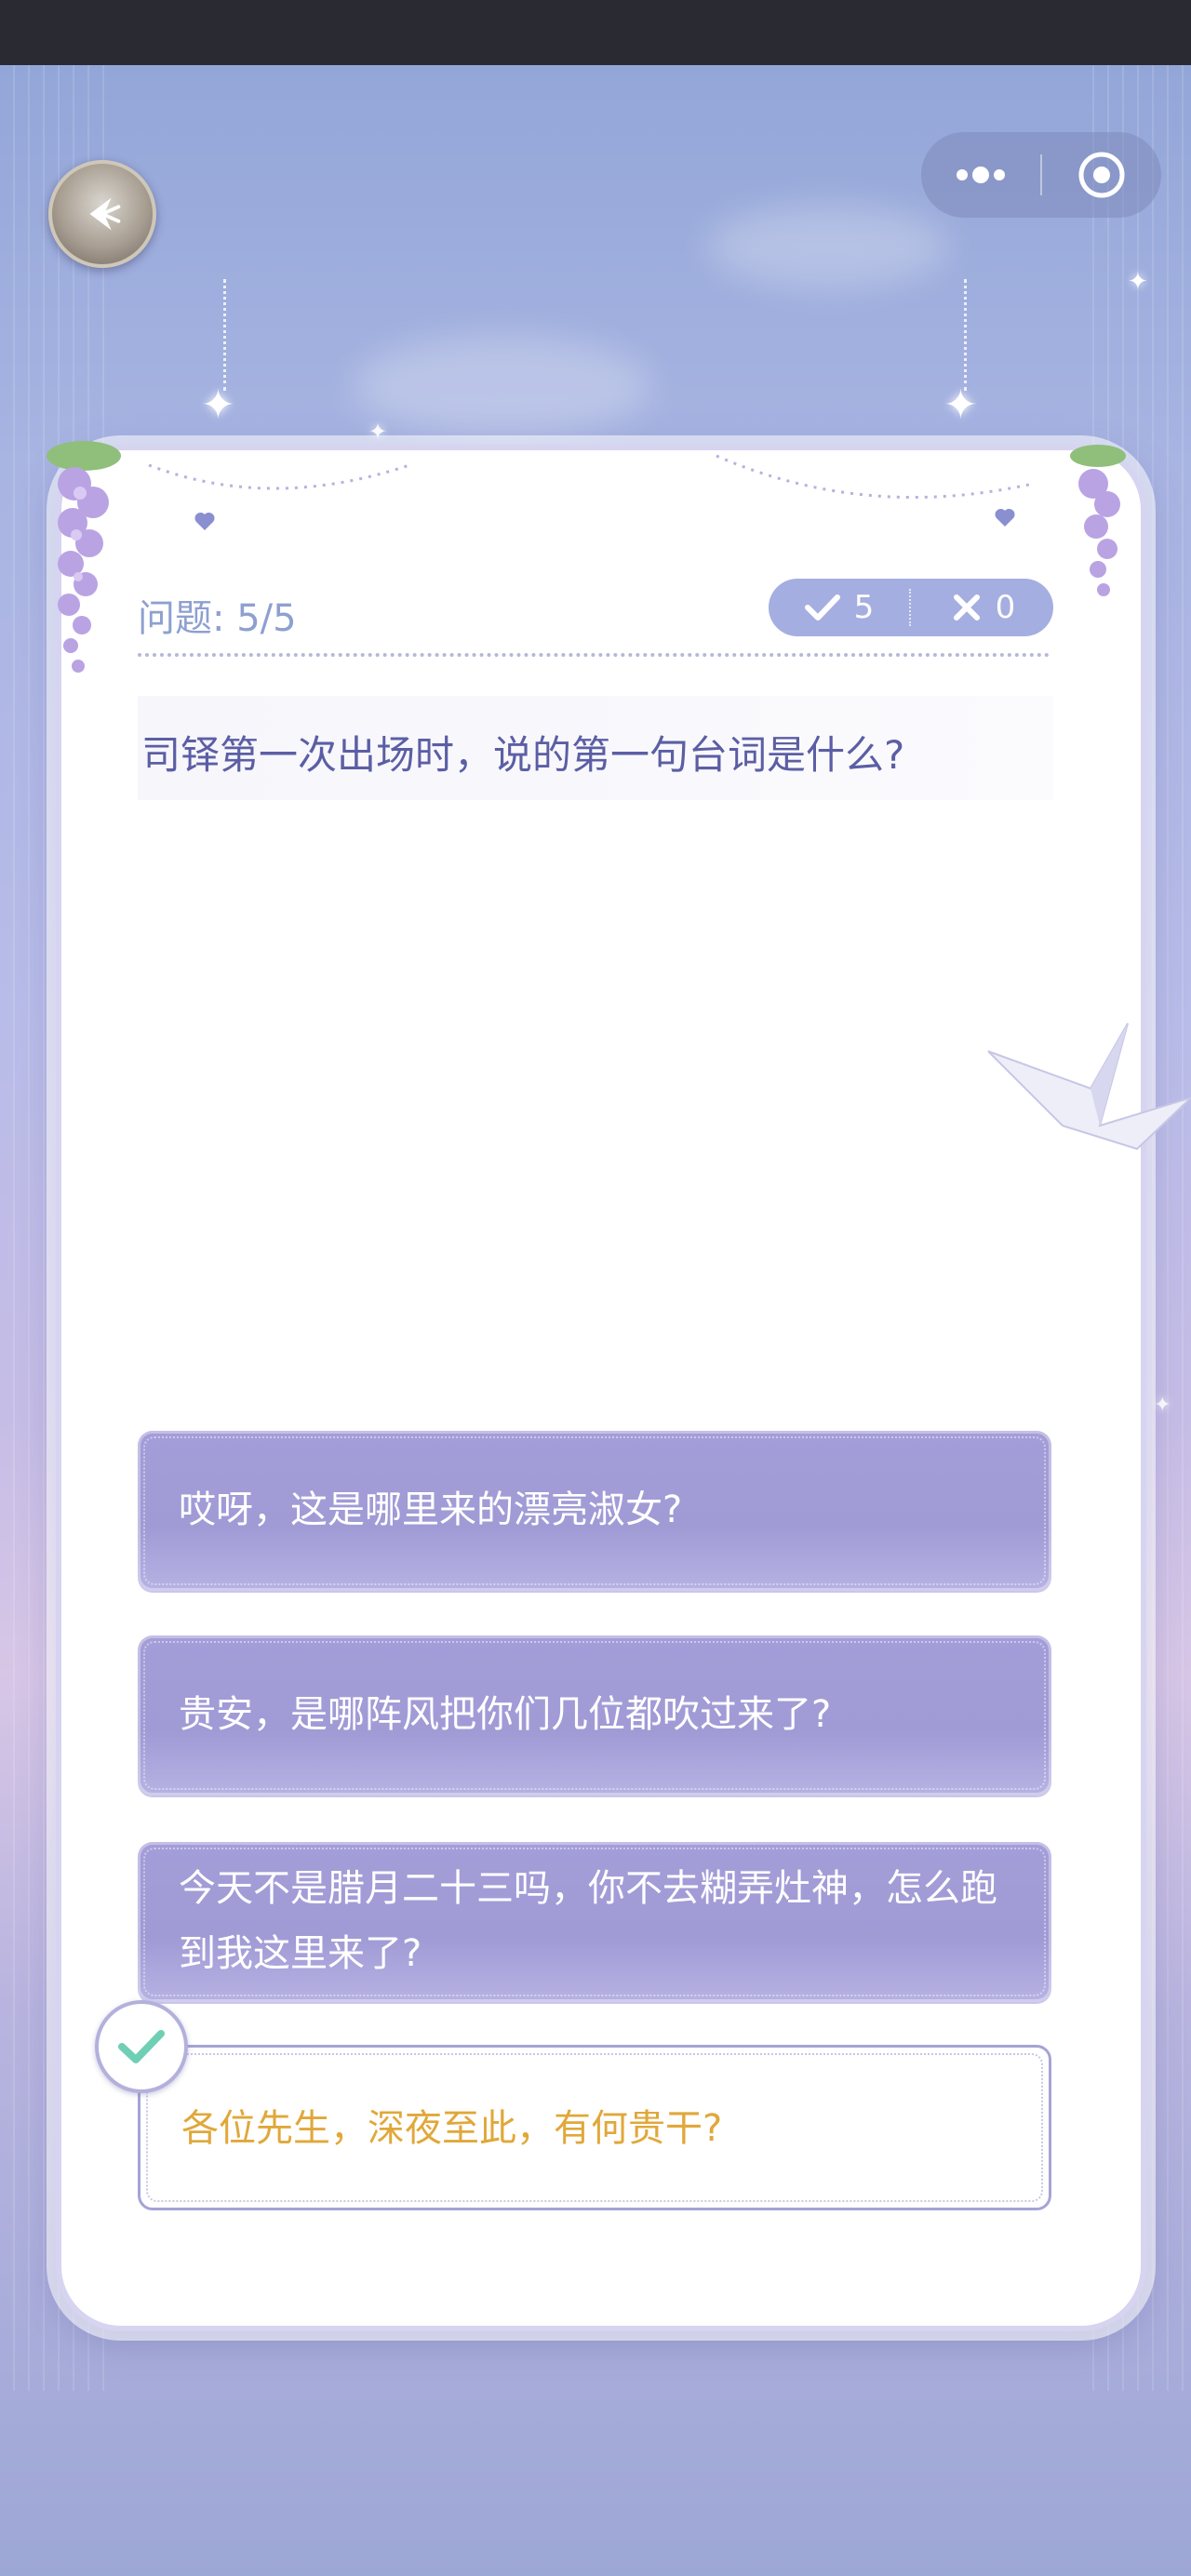 The height and width of the screenshot is (2576, 1191). I want to click on option-text: 哎呀，这是哪里来的漂亮淑女?, so click(431, 1509).